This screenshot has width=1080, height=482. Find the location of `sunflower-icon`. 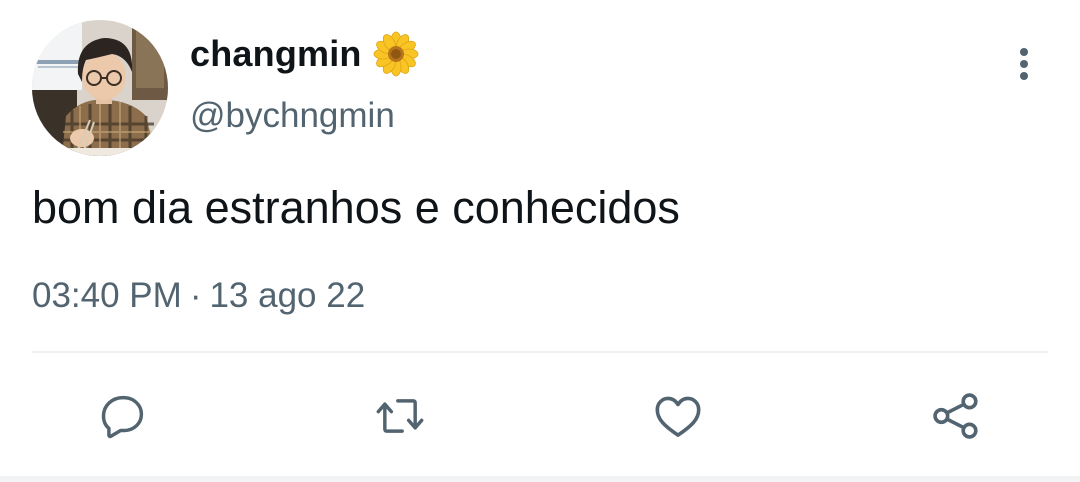

sunflower-icon is located at coordinates (396, 54).